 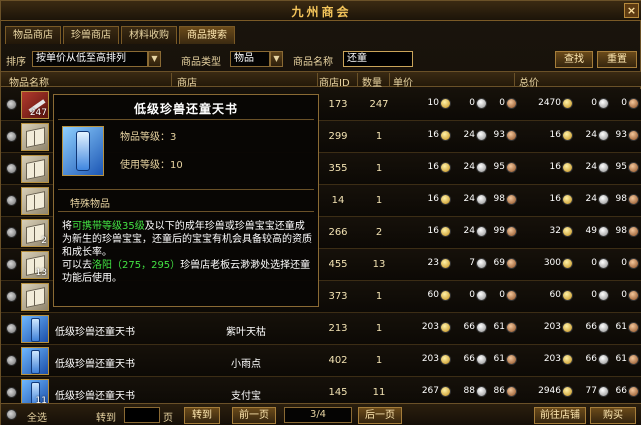 What do you see at coordinates (201, 62) in the screenshot?
I see `type-label: 商品类型` at bounding box center [201, 62].